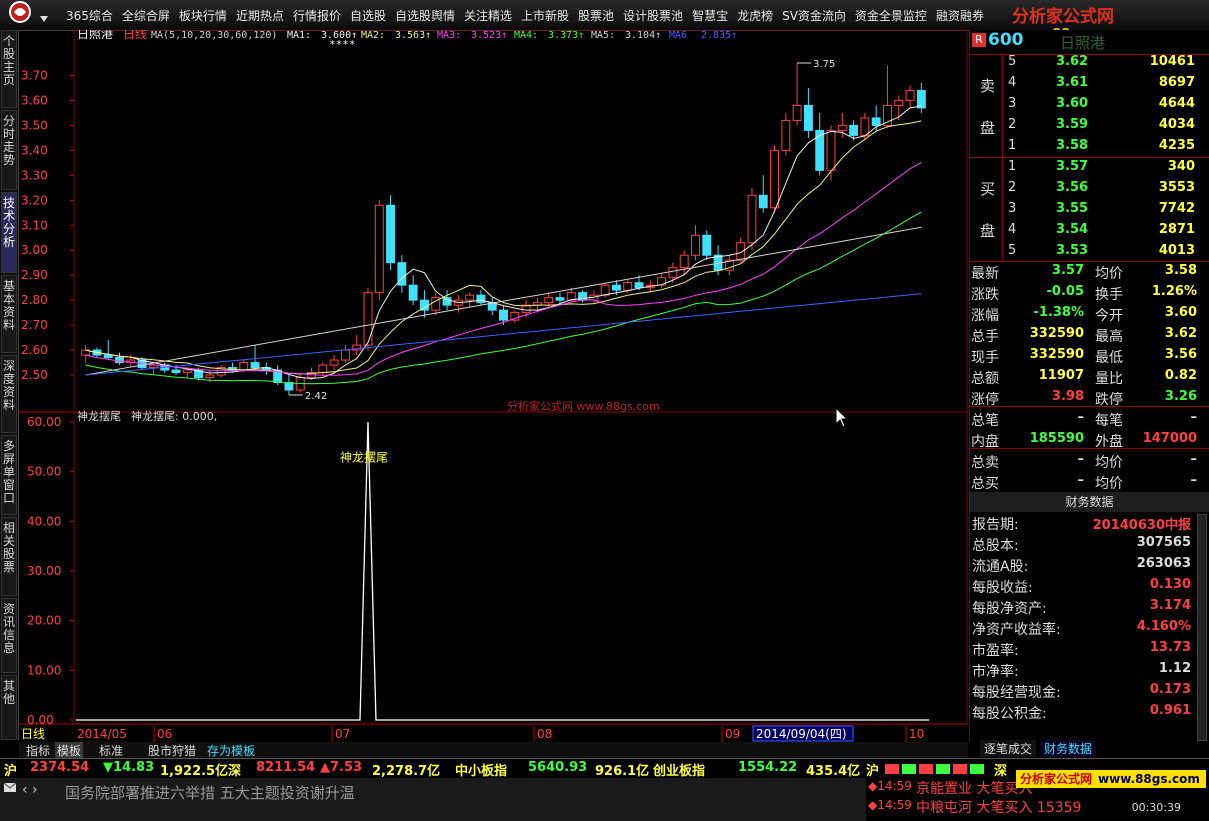 The height and width of the screenshot is (821, 1209). Describe the element at coordinates (10, 769) in the screenshot. I see `index-sh-label: 沪` at that location.